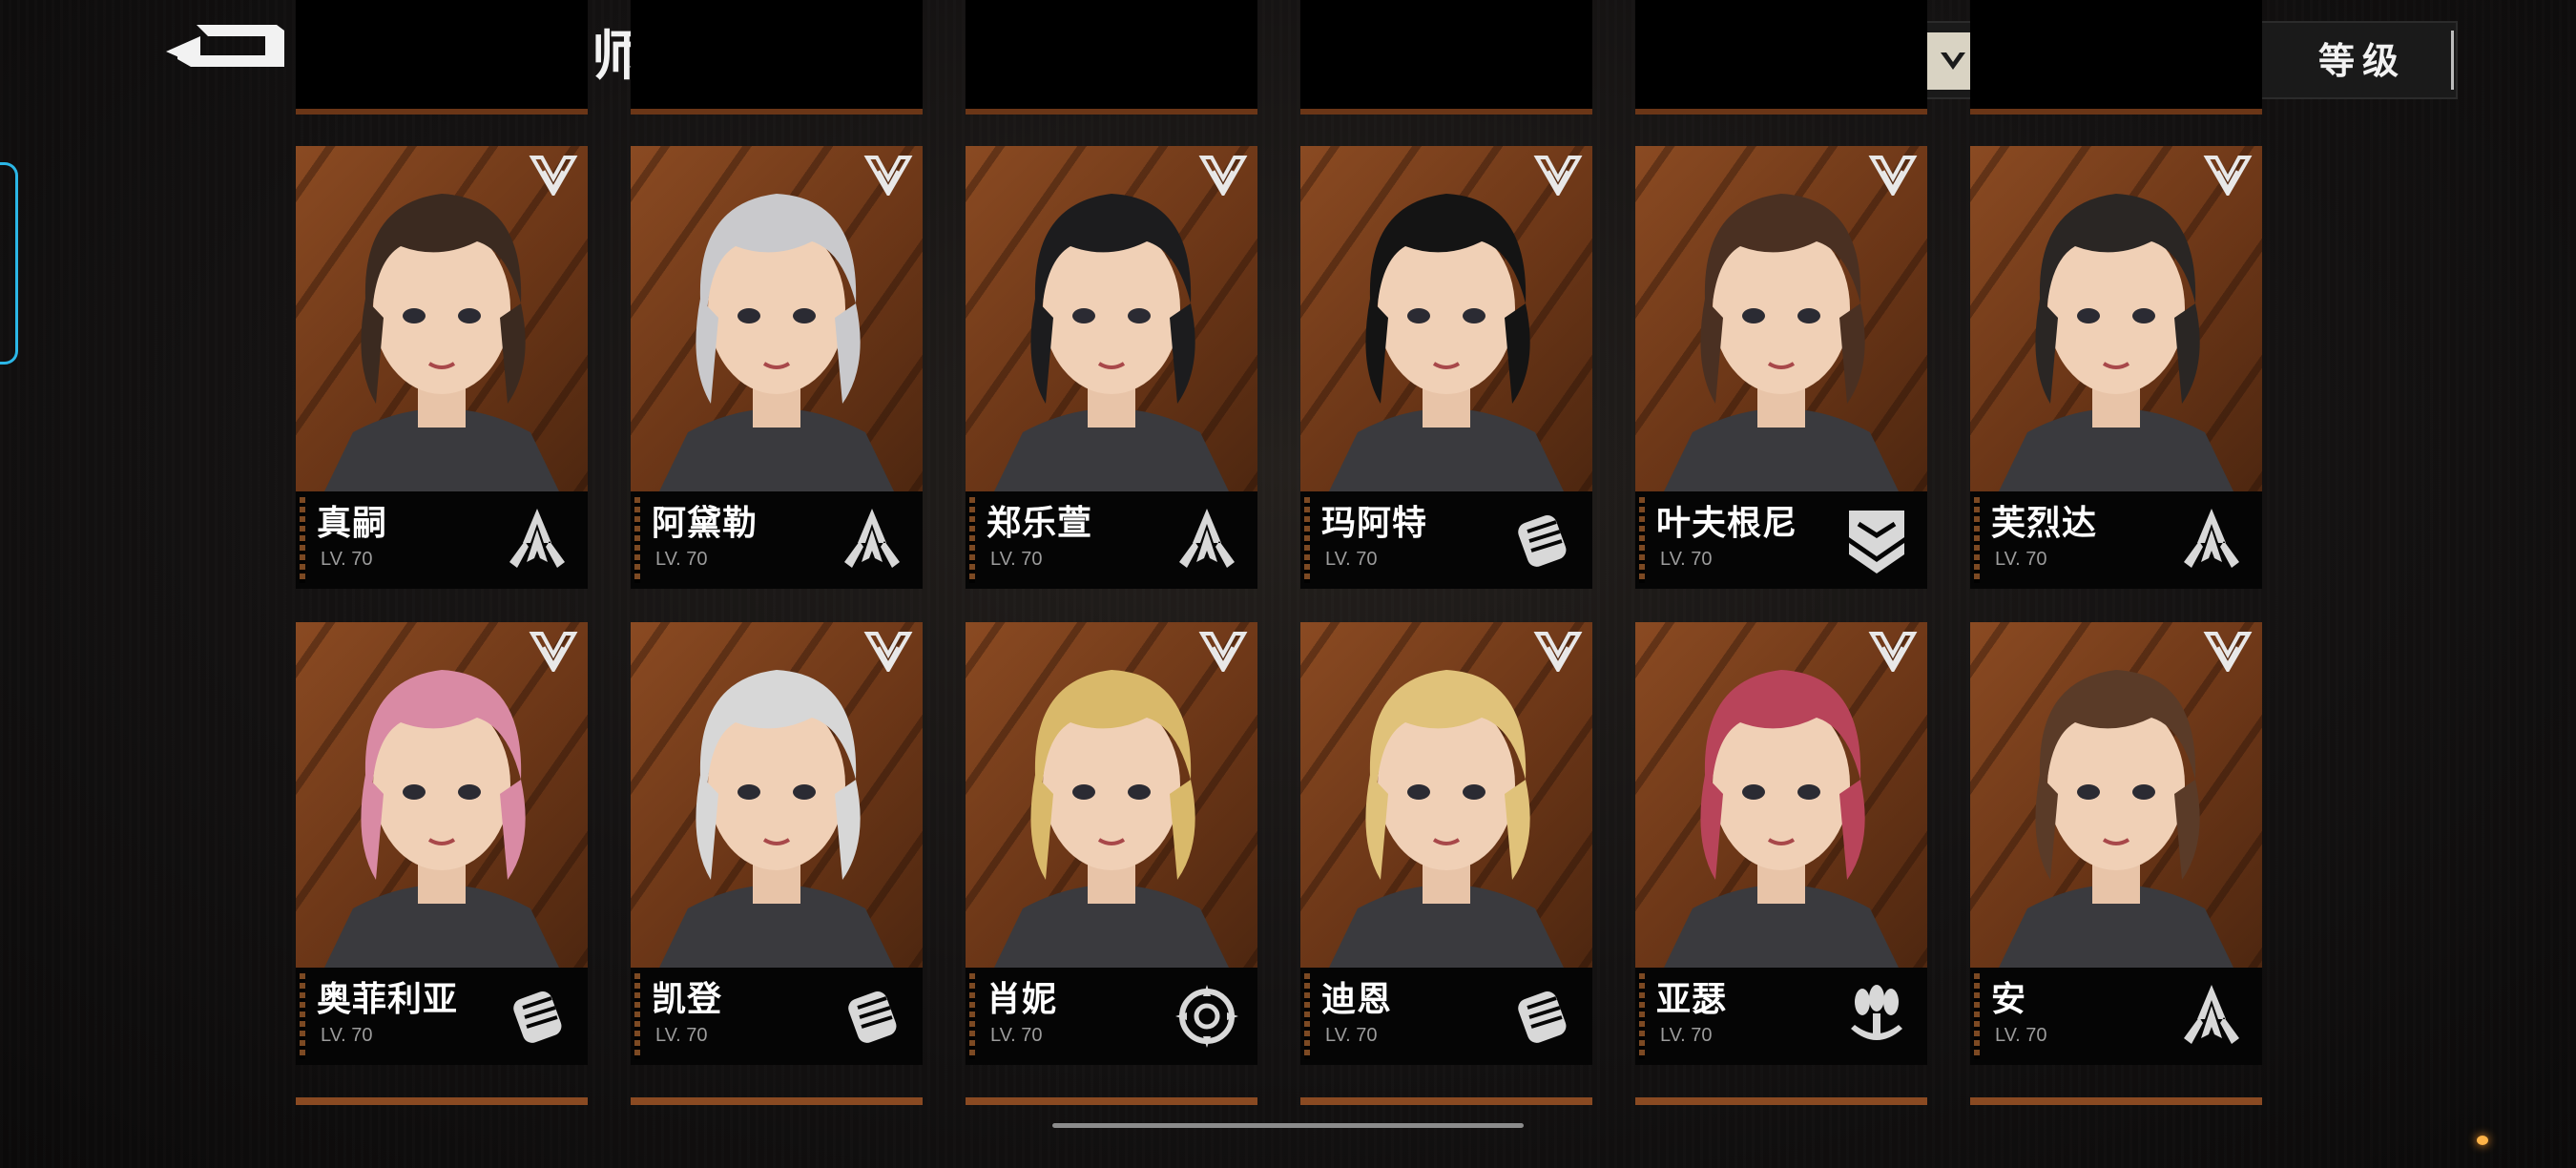 The height and width of the screenshot is (1168, 2576). What do you see at coordinates (352, 524) in the screenshot?
I see `pilot-name: 真嗣` at bounding box center [352, 524].